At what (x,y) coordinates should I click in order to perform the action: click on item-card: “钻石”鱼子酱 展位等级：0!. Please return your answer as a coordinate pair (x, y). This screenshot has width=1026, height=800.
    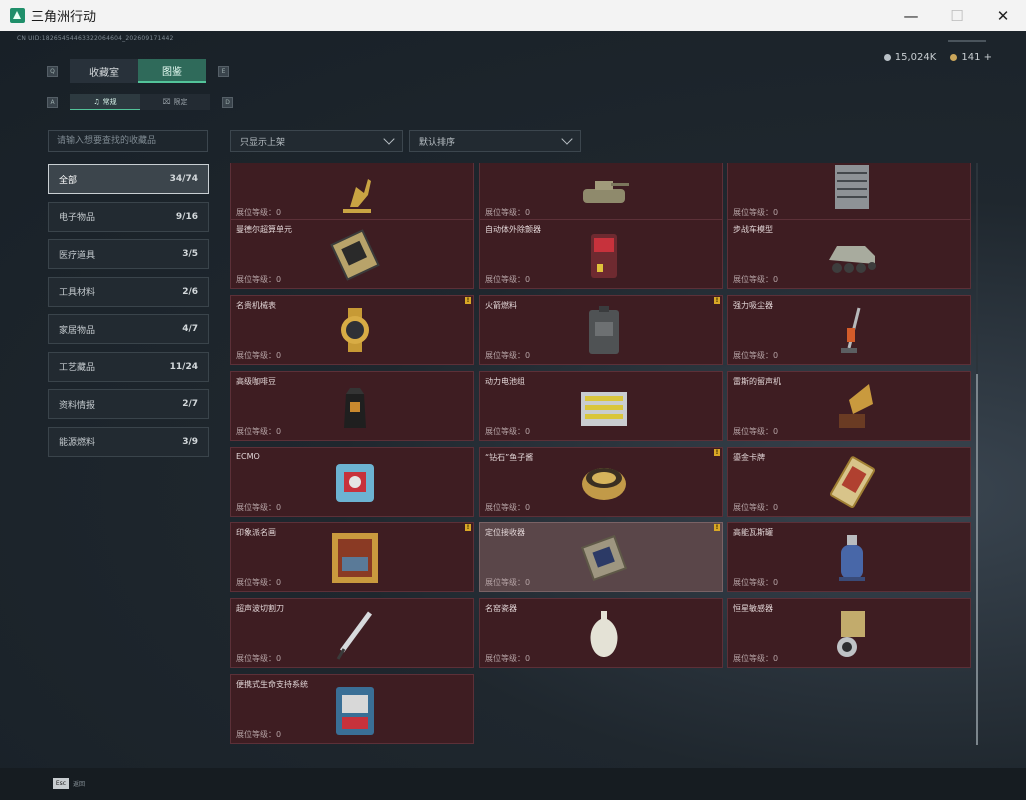
    Looking at the image, I should click on (601, 482).